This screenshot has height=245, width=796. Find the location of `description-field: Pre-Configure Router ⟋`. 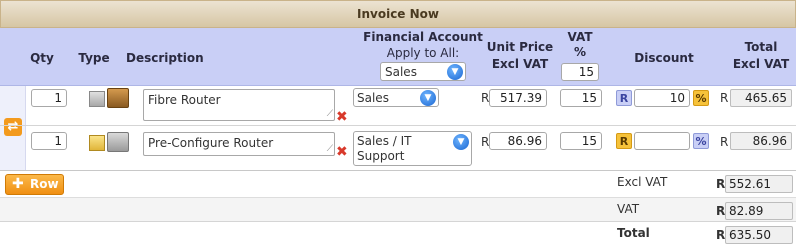

description-field: Pre-Configure Router ⟋ is located at coordinates (239, 144).